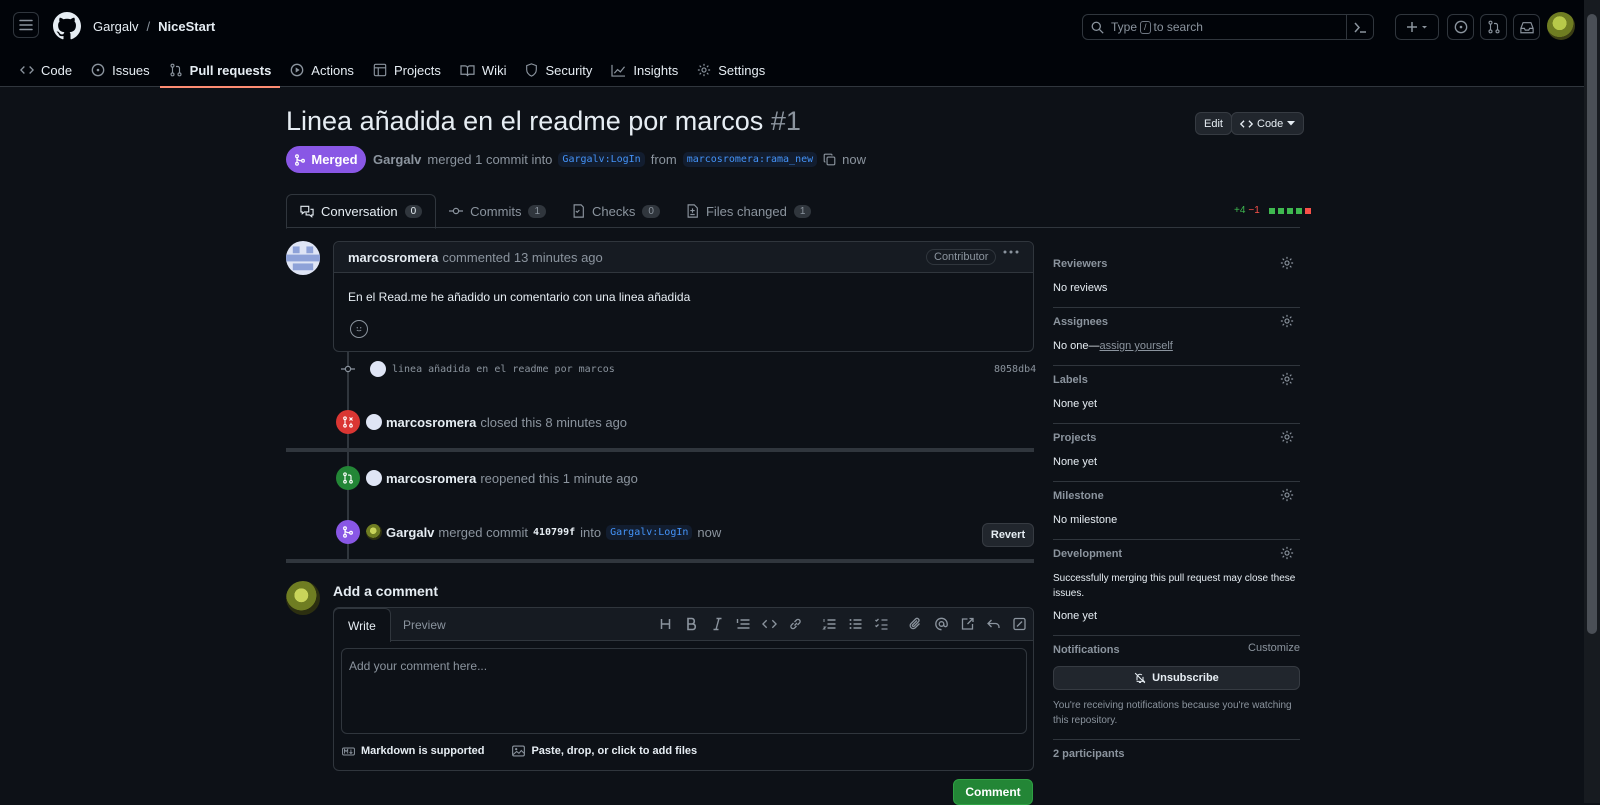 Image resolution: width=1600 pixels, height=805 pixels. What do you see at coordinates (220, 70) in the screenshot?
I see `tab-pull-requests: Pull requests` at bounding box center [220, 70].